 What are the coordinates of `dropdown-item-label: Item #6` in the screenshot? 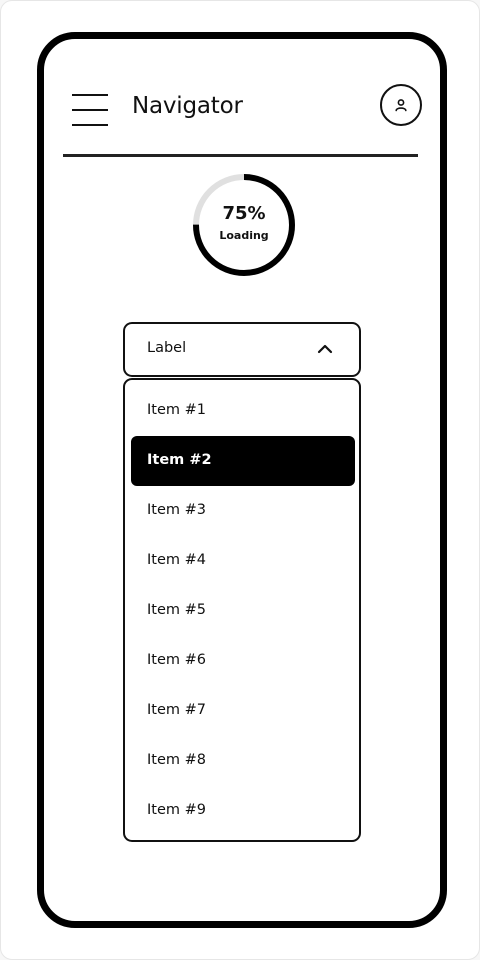 It's located at (176, 660).